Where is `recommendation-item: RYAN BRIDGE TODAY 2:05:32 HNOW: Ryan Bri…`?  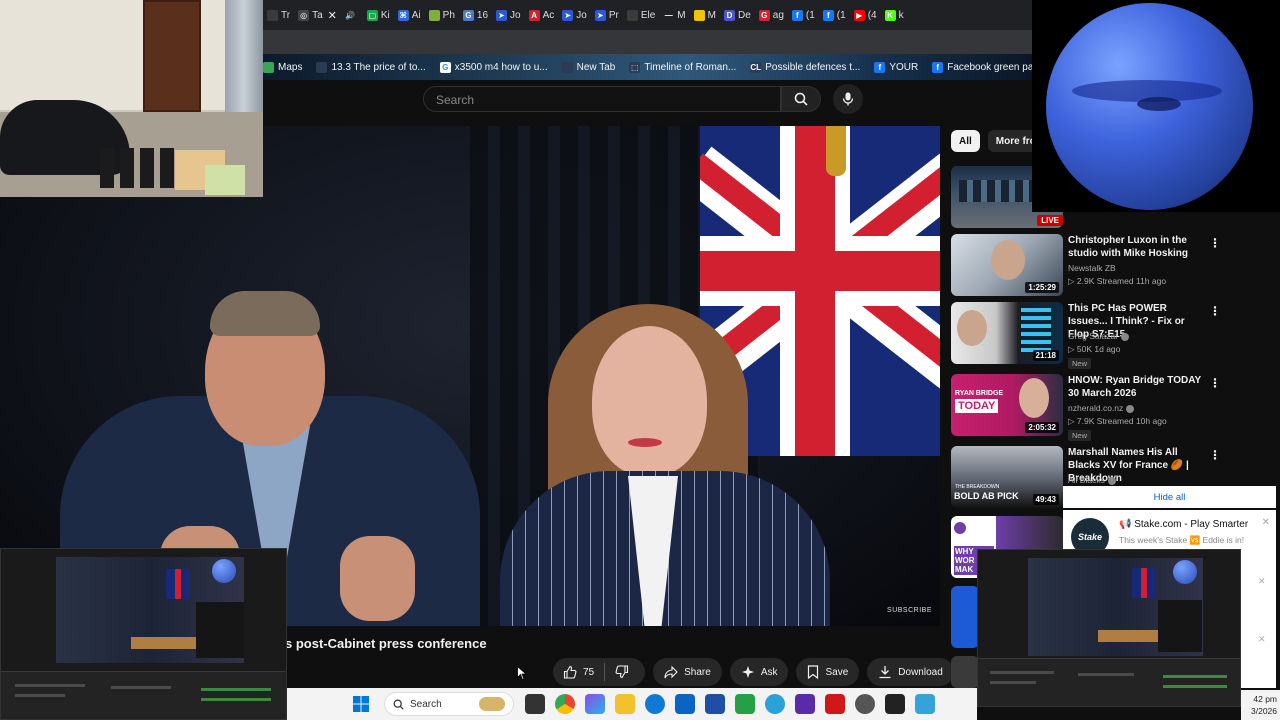
recommendation-item: RYAN BRIDGE TODAY 2:05:32 HNOW: Ryan Bri… is located at coordinates (1091, 407).